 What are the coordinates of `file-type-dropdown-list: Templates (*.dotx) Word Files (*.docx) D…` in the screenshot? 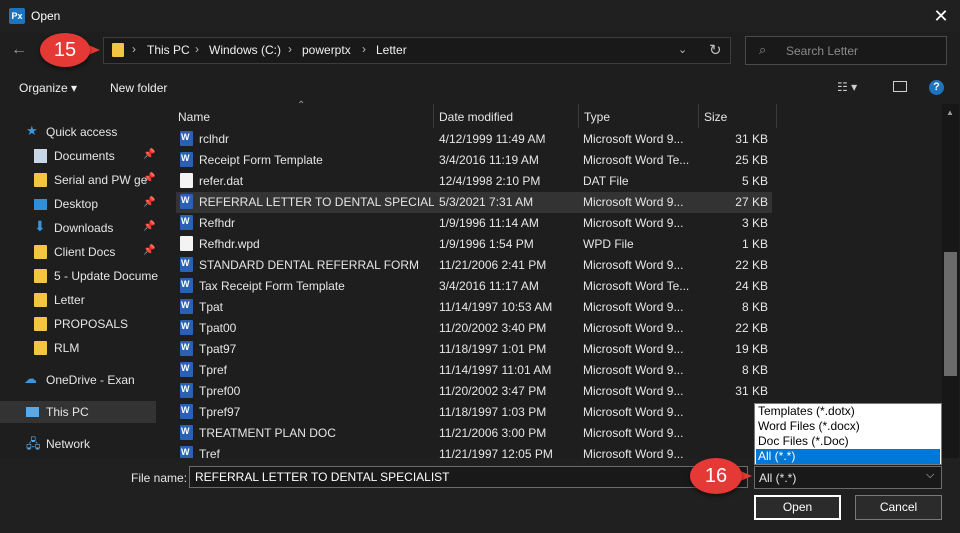 It's located at (848, 434).